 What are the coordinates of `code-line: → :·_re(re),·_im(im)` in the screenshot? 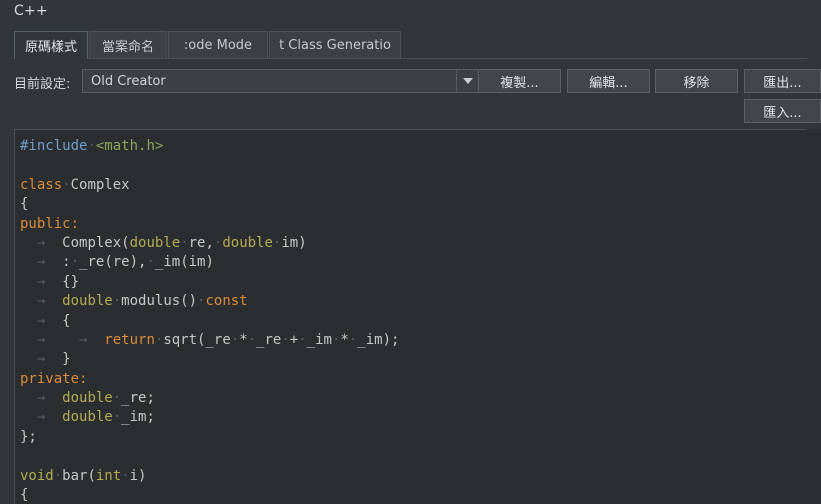 It's located at (209, 262).